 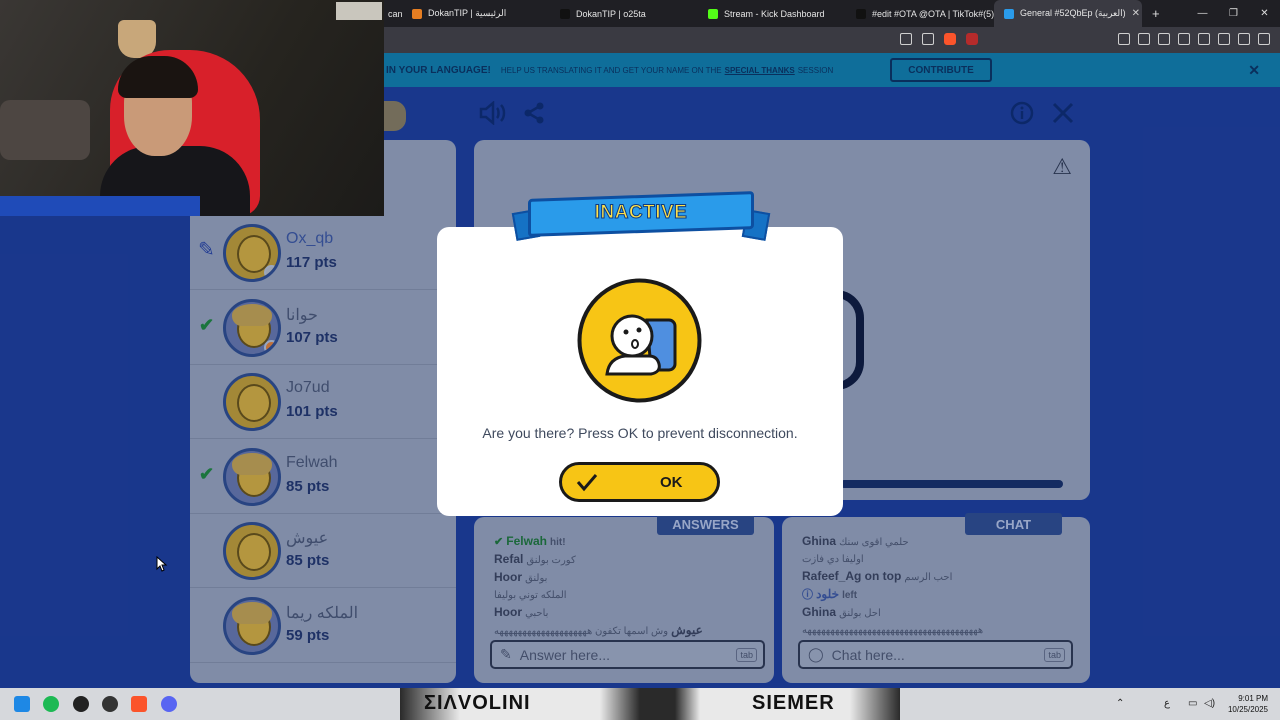 I want to click on toolbar-right-icons, so click(x=1194, y=39).